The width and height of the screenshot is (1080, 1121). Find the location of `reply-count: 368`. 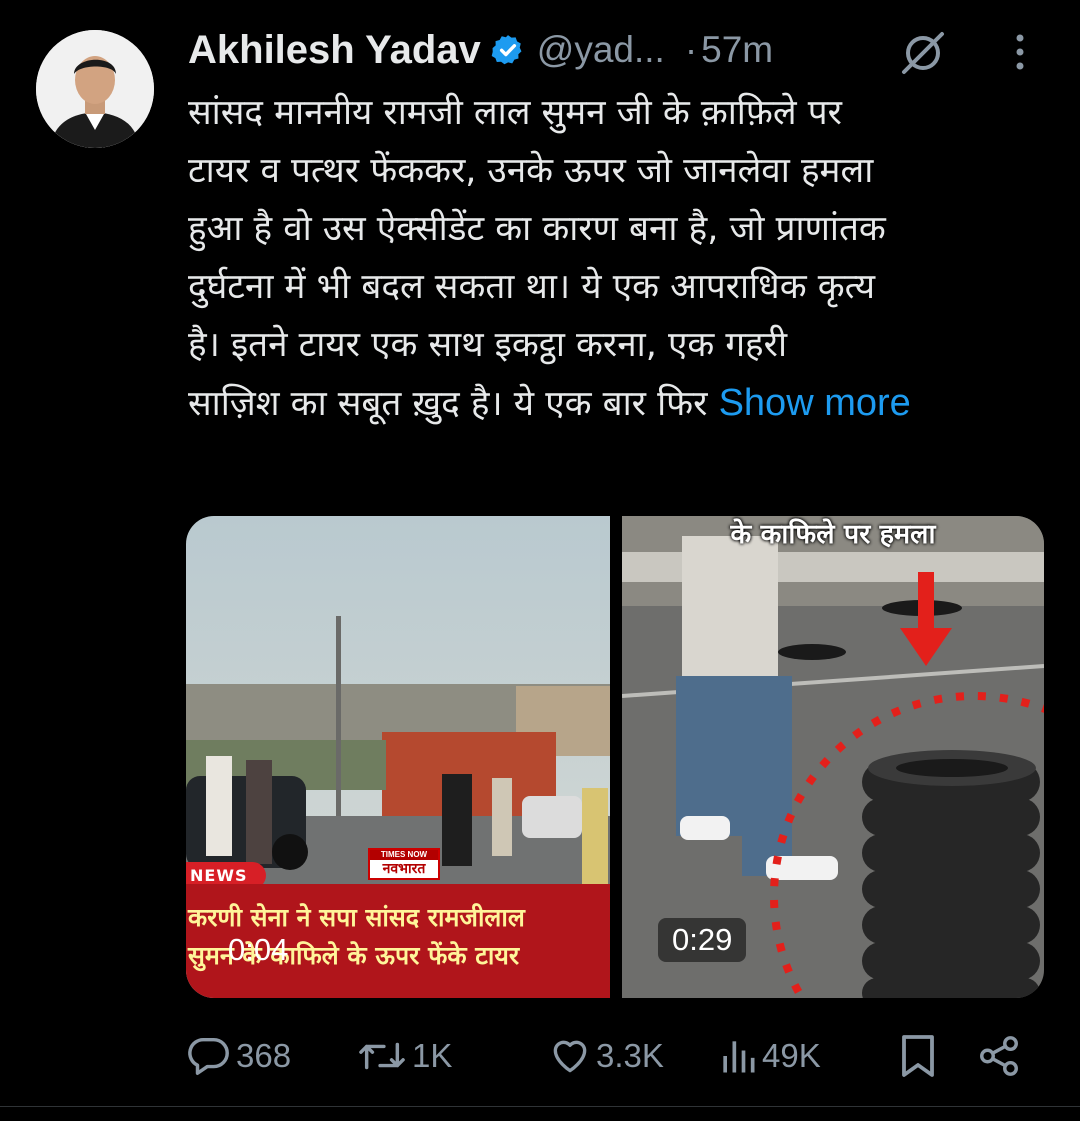

reply-count: 368 is located at coordinates (264, 1055).